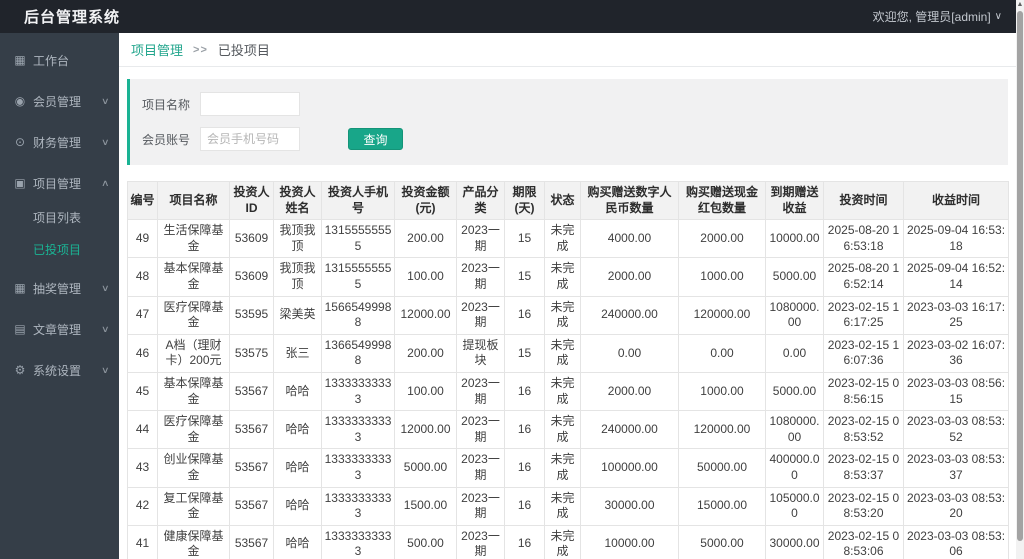 The width and height of the screenshot is (1024, 559). Describe the element at coordinates (1020, 276) in the screenshot. I see `scrollbar-thumb` at that location.